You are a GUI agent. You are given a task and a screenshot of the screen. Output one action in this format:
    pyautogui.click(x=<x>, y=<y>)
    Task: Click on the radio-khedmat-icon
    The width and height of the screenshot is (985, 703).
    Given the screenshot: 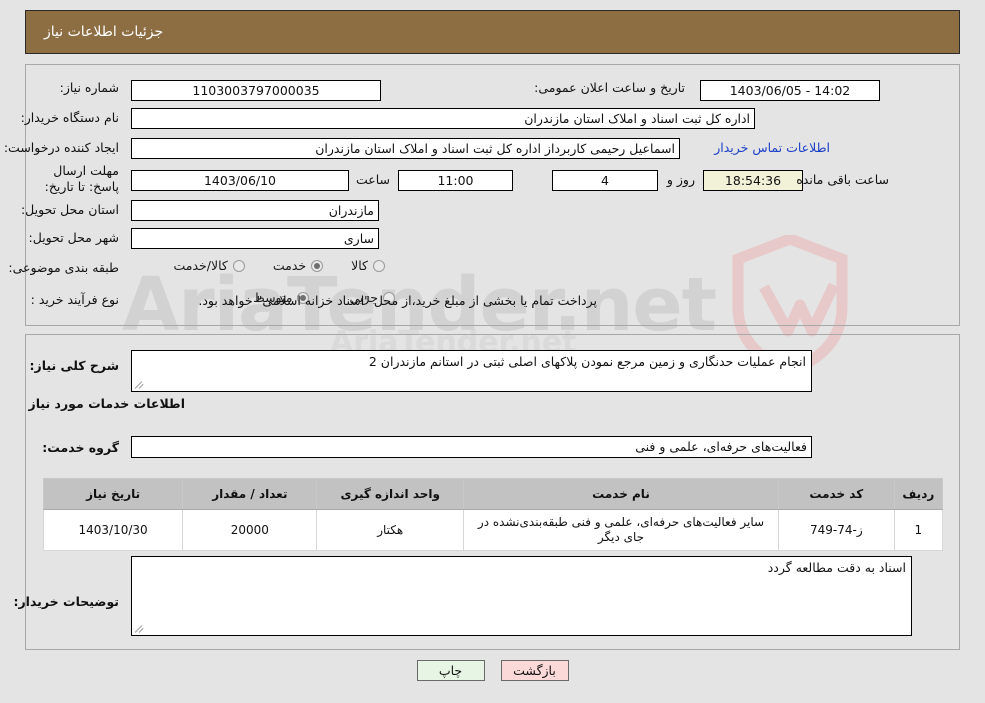 What is the action you would take?
    pyautogui.click(x=317, y=265)
    